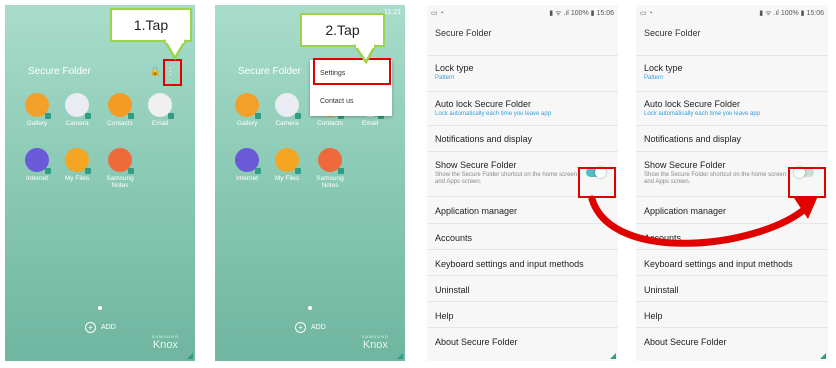 Image resolution: width=836 pixels, height=368 pixels. What do you see at coordinates (120, 123) in the screenshot?
I see `app-label: Contacts` at bounding box center [120, 123].